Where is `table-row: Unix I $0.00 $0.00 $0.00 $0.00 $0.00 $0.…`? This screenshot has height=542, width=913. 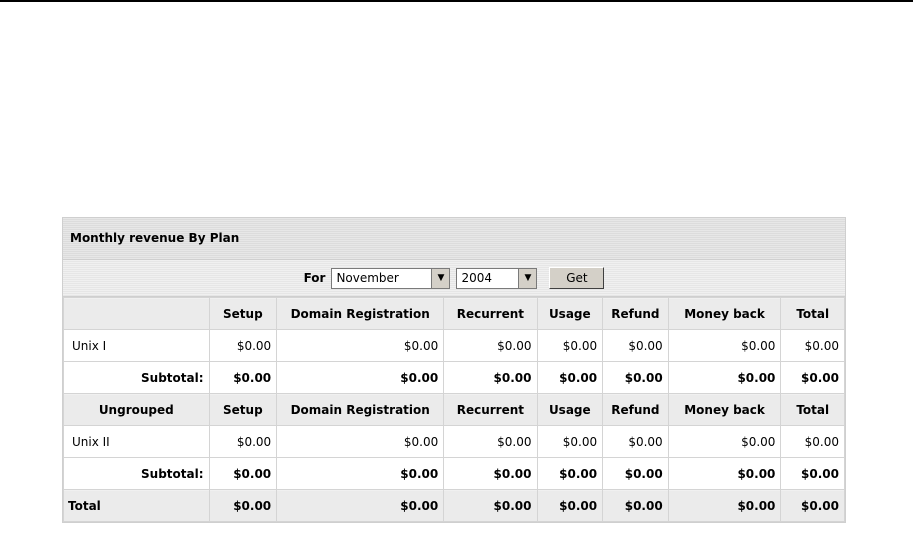
table-row: Unix I $0.00 $0.00 $0.00 $0.00 $0.00 $0.… is located at coordinates (454, 345).